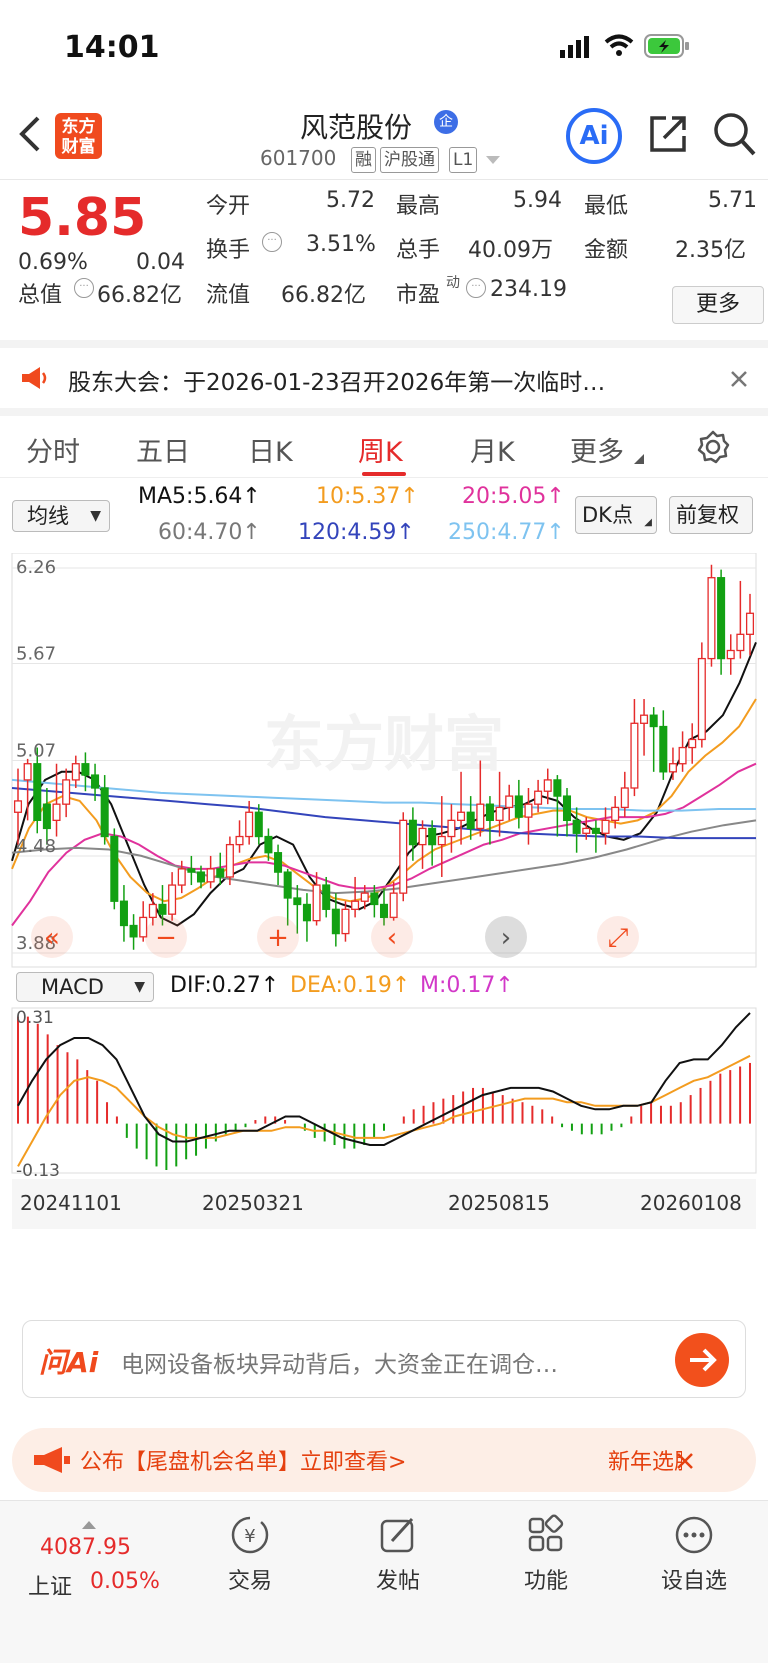 The width and height of the screenshot is (768, 1663). Describe the element at coordinates (36, 653) in the screenshot. I see `y-tick-label: 5.67` at that location.